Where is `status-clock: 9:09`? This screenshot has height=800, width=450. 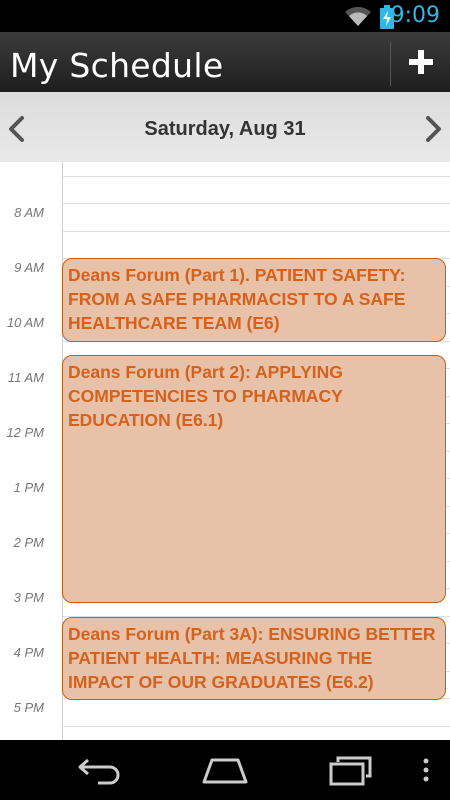
status-clock: 9:09 is located at coordinates (415, 15).